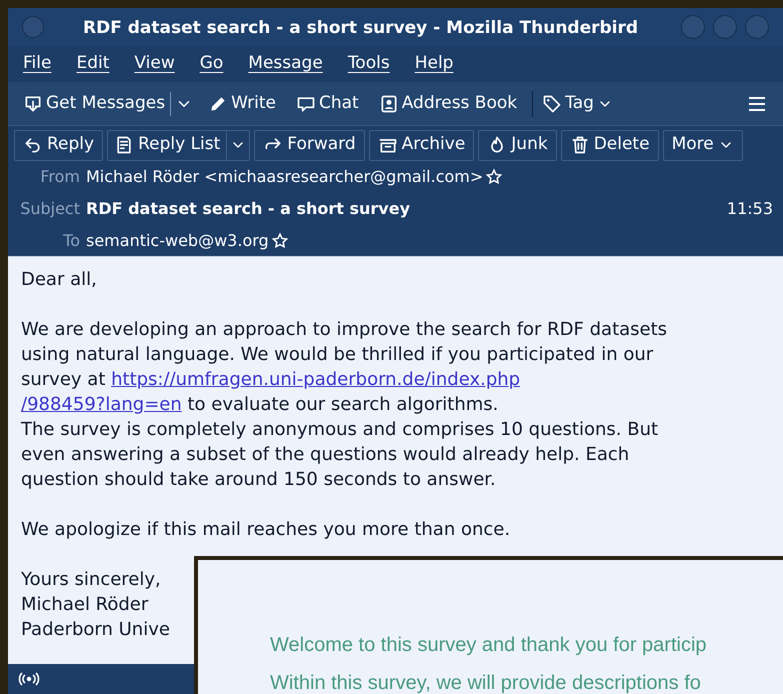  I want to click on paragraph: We apologize if this mail reaches you more than once., so click(266, 530).